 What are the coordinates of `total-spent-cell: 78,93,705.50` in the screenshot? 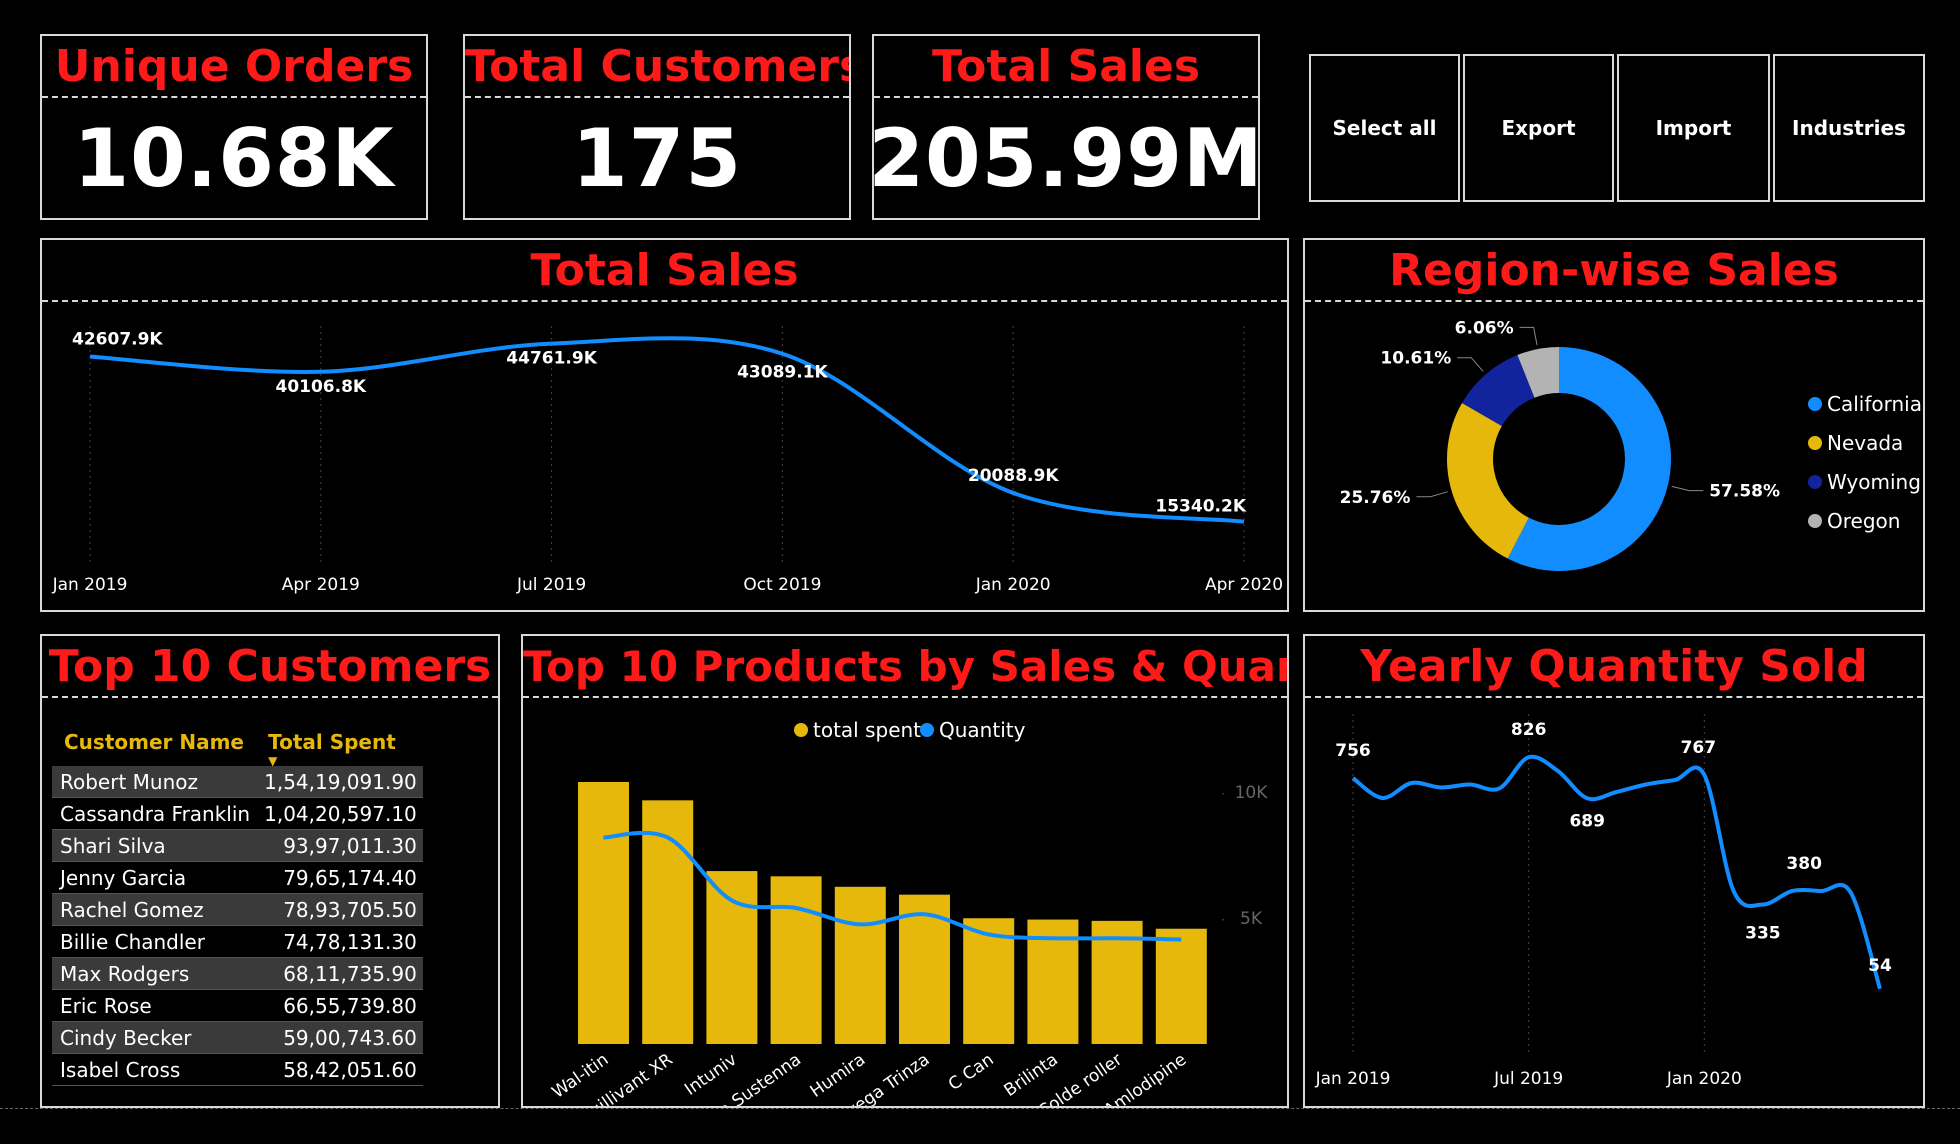 It's located at (339, 909).